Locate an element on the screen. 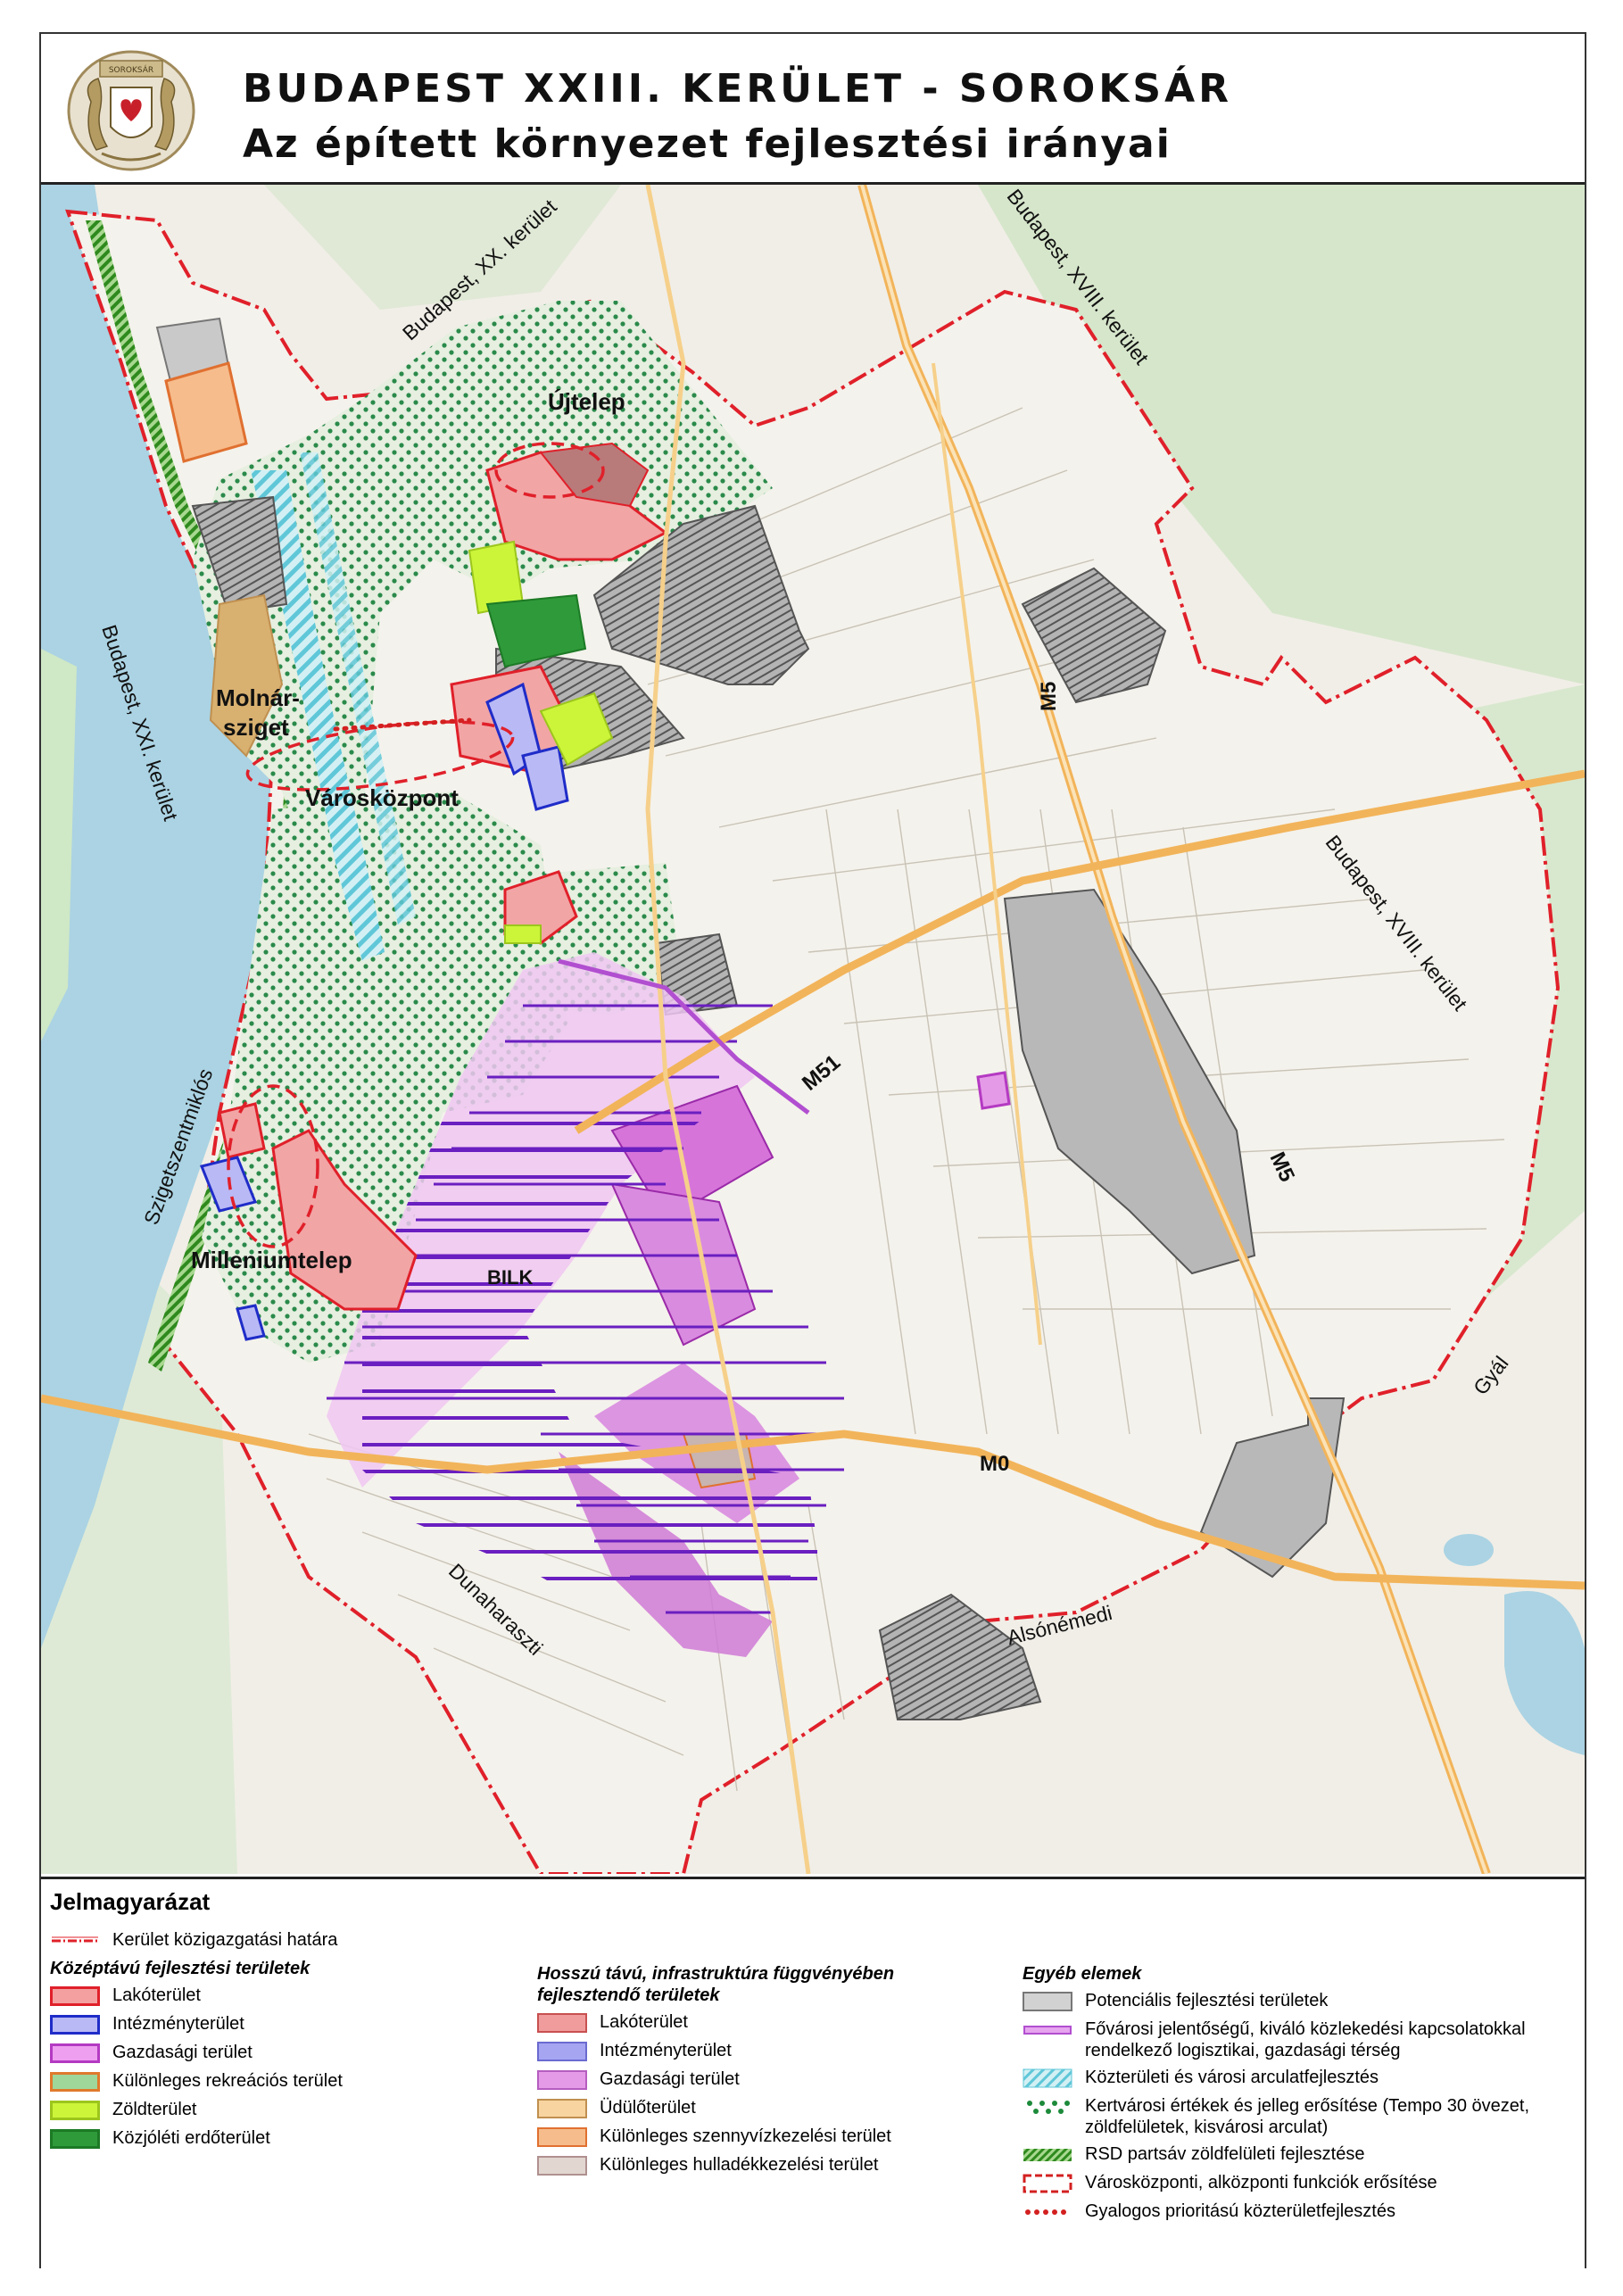 This screenshot has width=1623, height=2296. place-label-molnar-sziget-1: Molnár- is located at coordinates (258, 698).